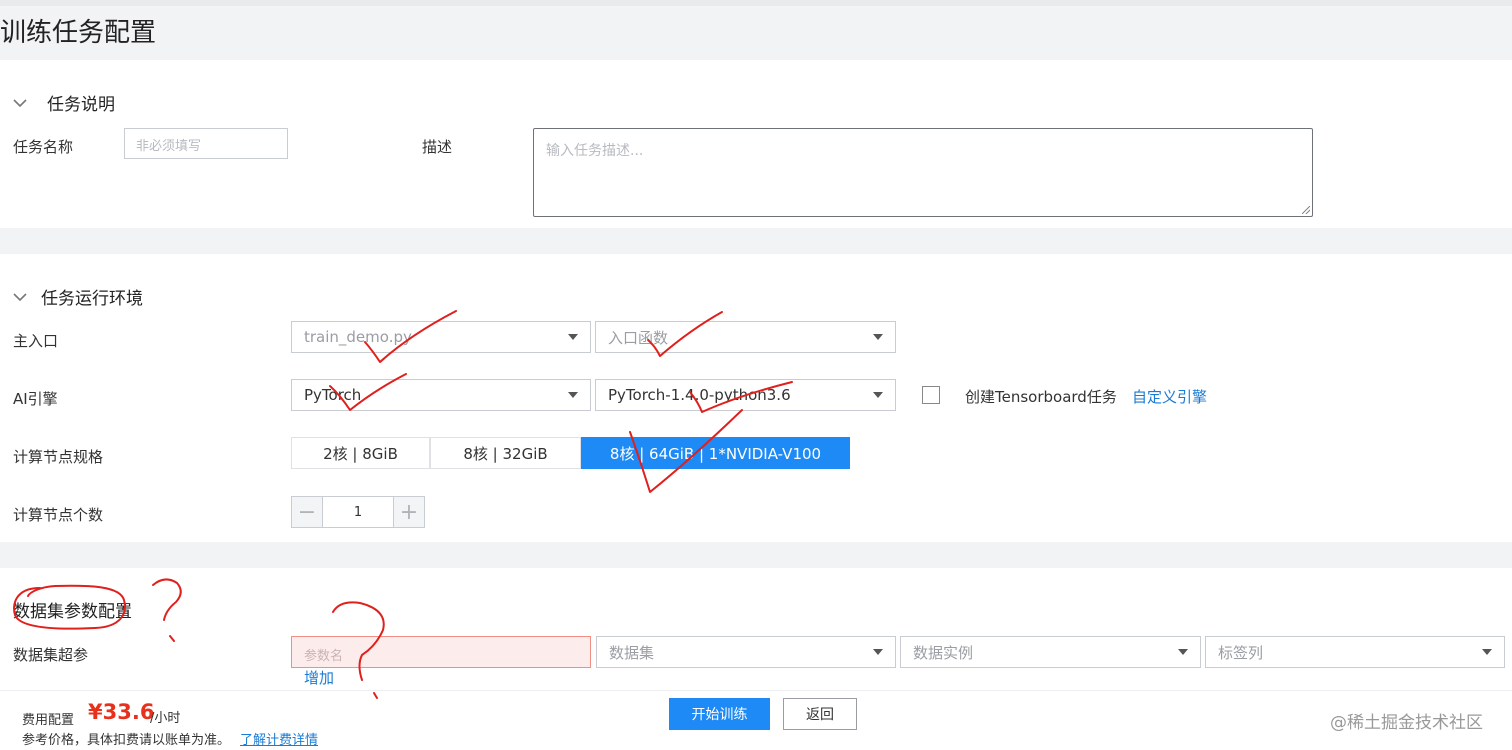 The image size is (1512, 750). Describe the element at coordinates (48, 720) in the screenshot. I see `cost-label: 费用配置` at that location.